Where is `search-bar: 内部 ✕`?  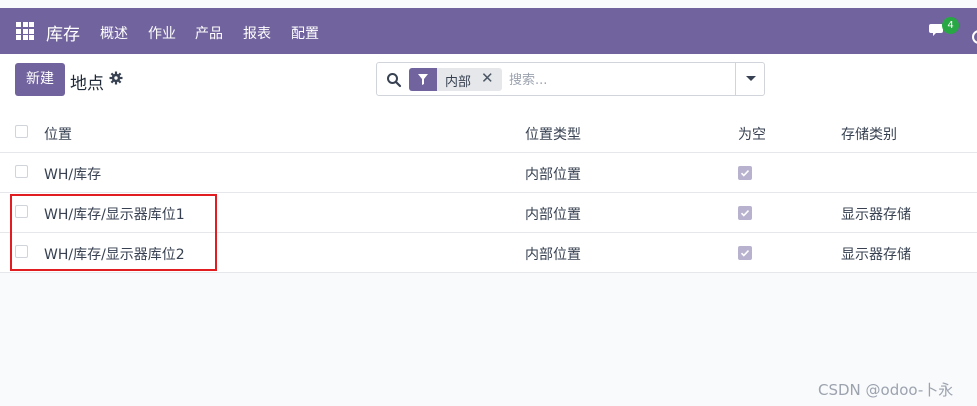
search-bar: 内部 ✕ is located at coordinates (570, 79).